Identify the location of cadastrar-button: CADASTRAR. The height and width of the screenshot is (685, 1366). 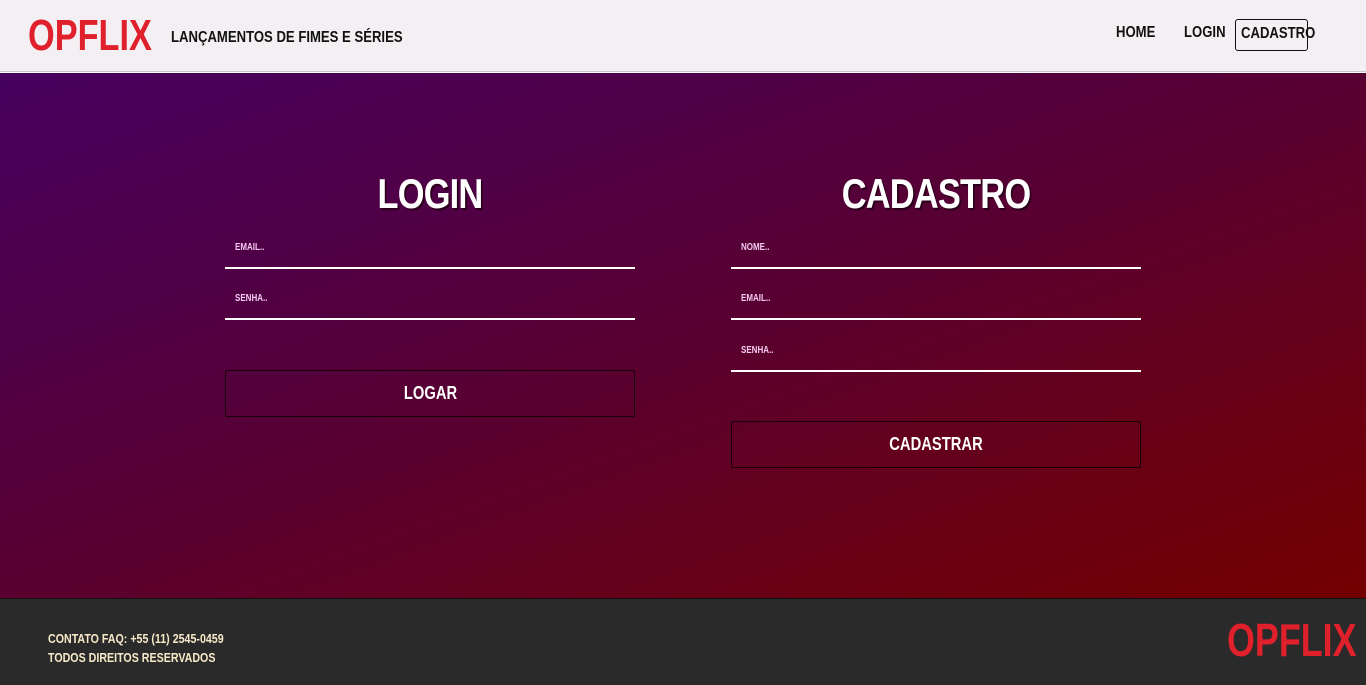
(936, 444).